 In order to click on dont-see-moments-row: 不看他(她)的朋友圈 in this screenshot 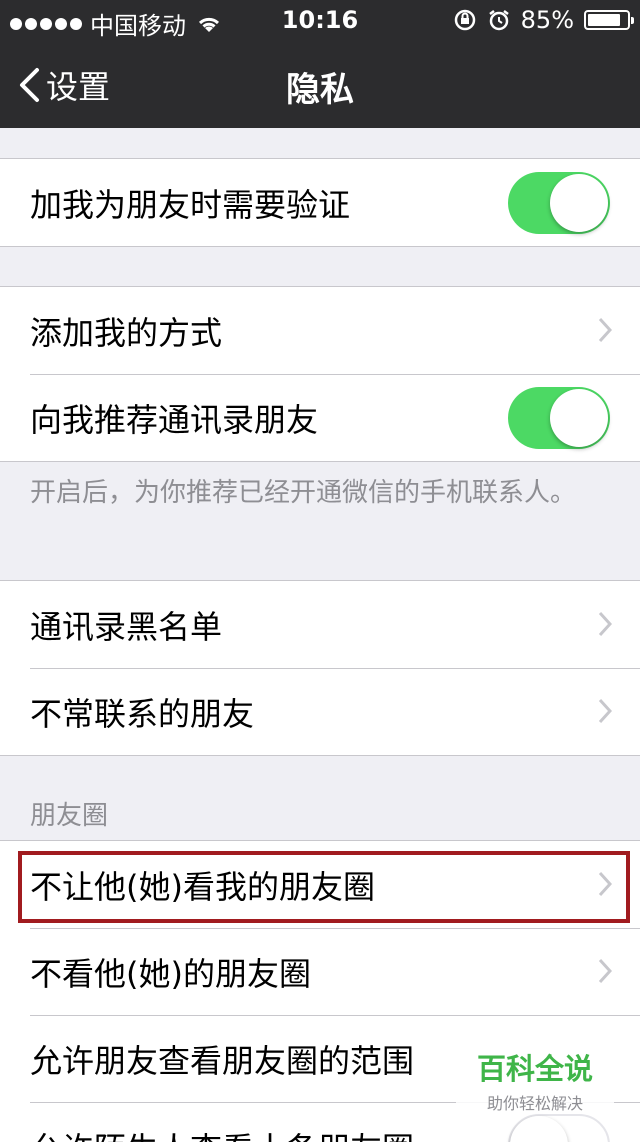, I will do `click(320, 971)`.